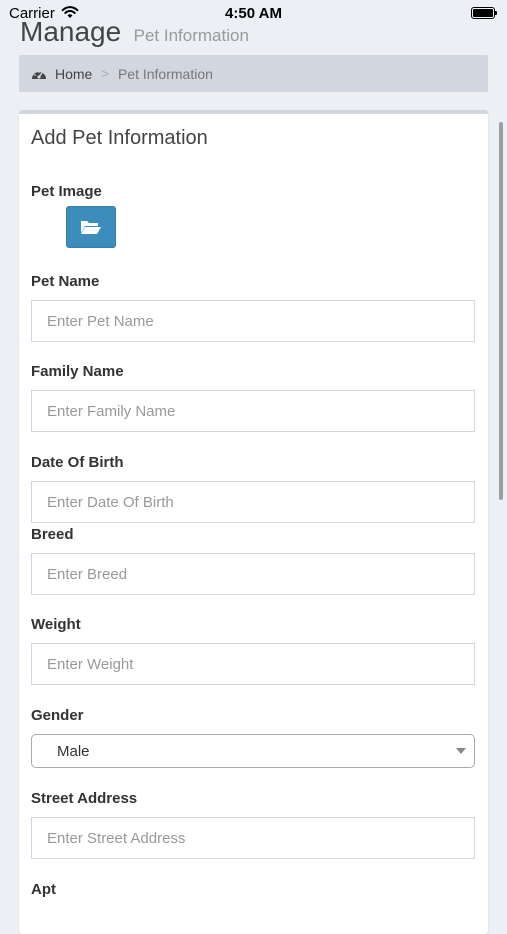 This screenshot has height=934, width=507. I want to click on folder-open-icon, so click(91, 227).